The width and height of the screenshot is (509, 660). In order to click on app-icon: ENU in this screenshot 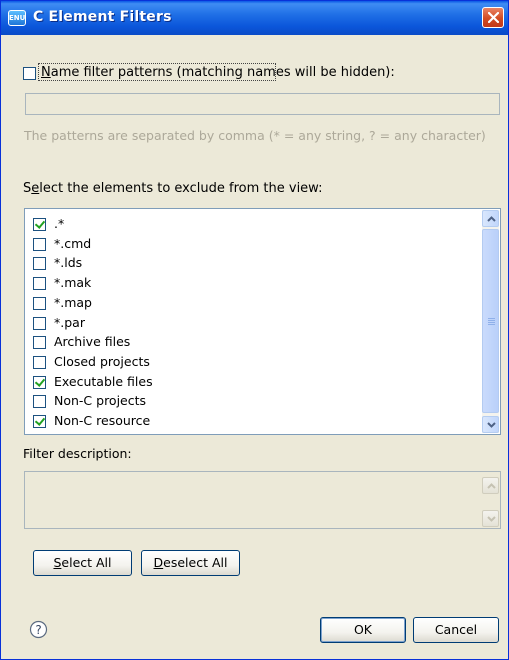, I will do `click(17, 18)`.